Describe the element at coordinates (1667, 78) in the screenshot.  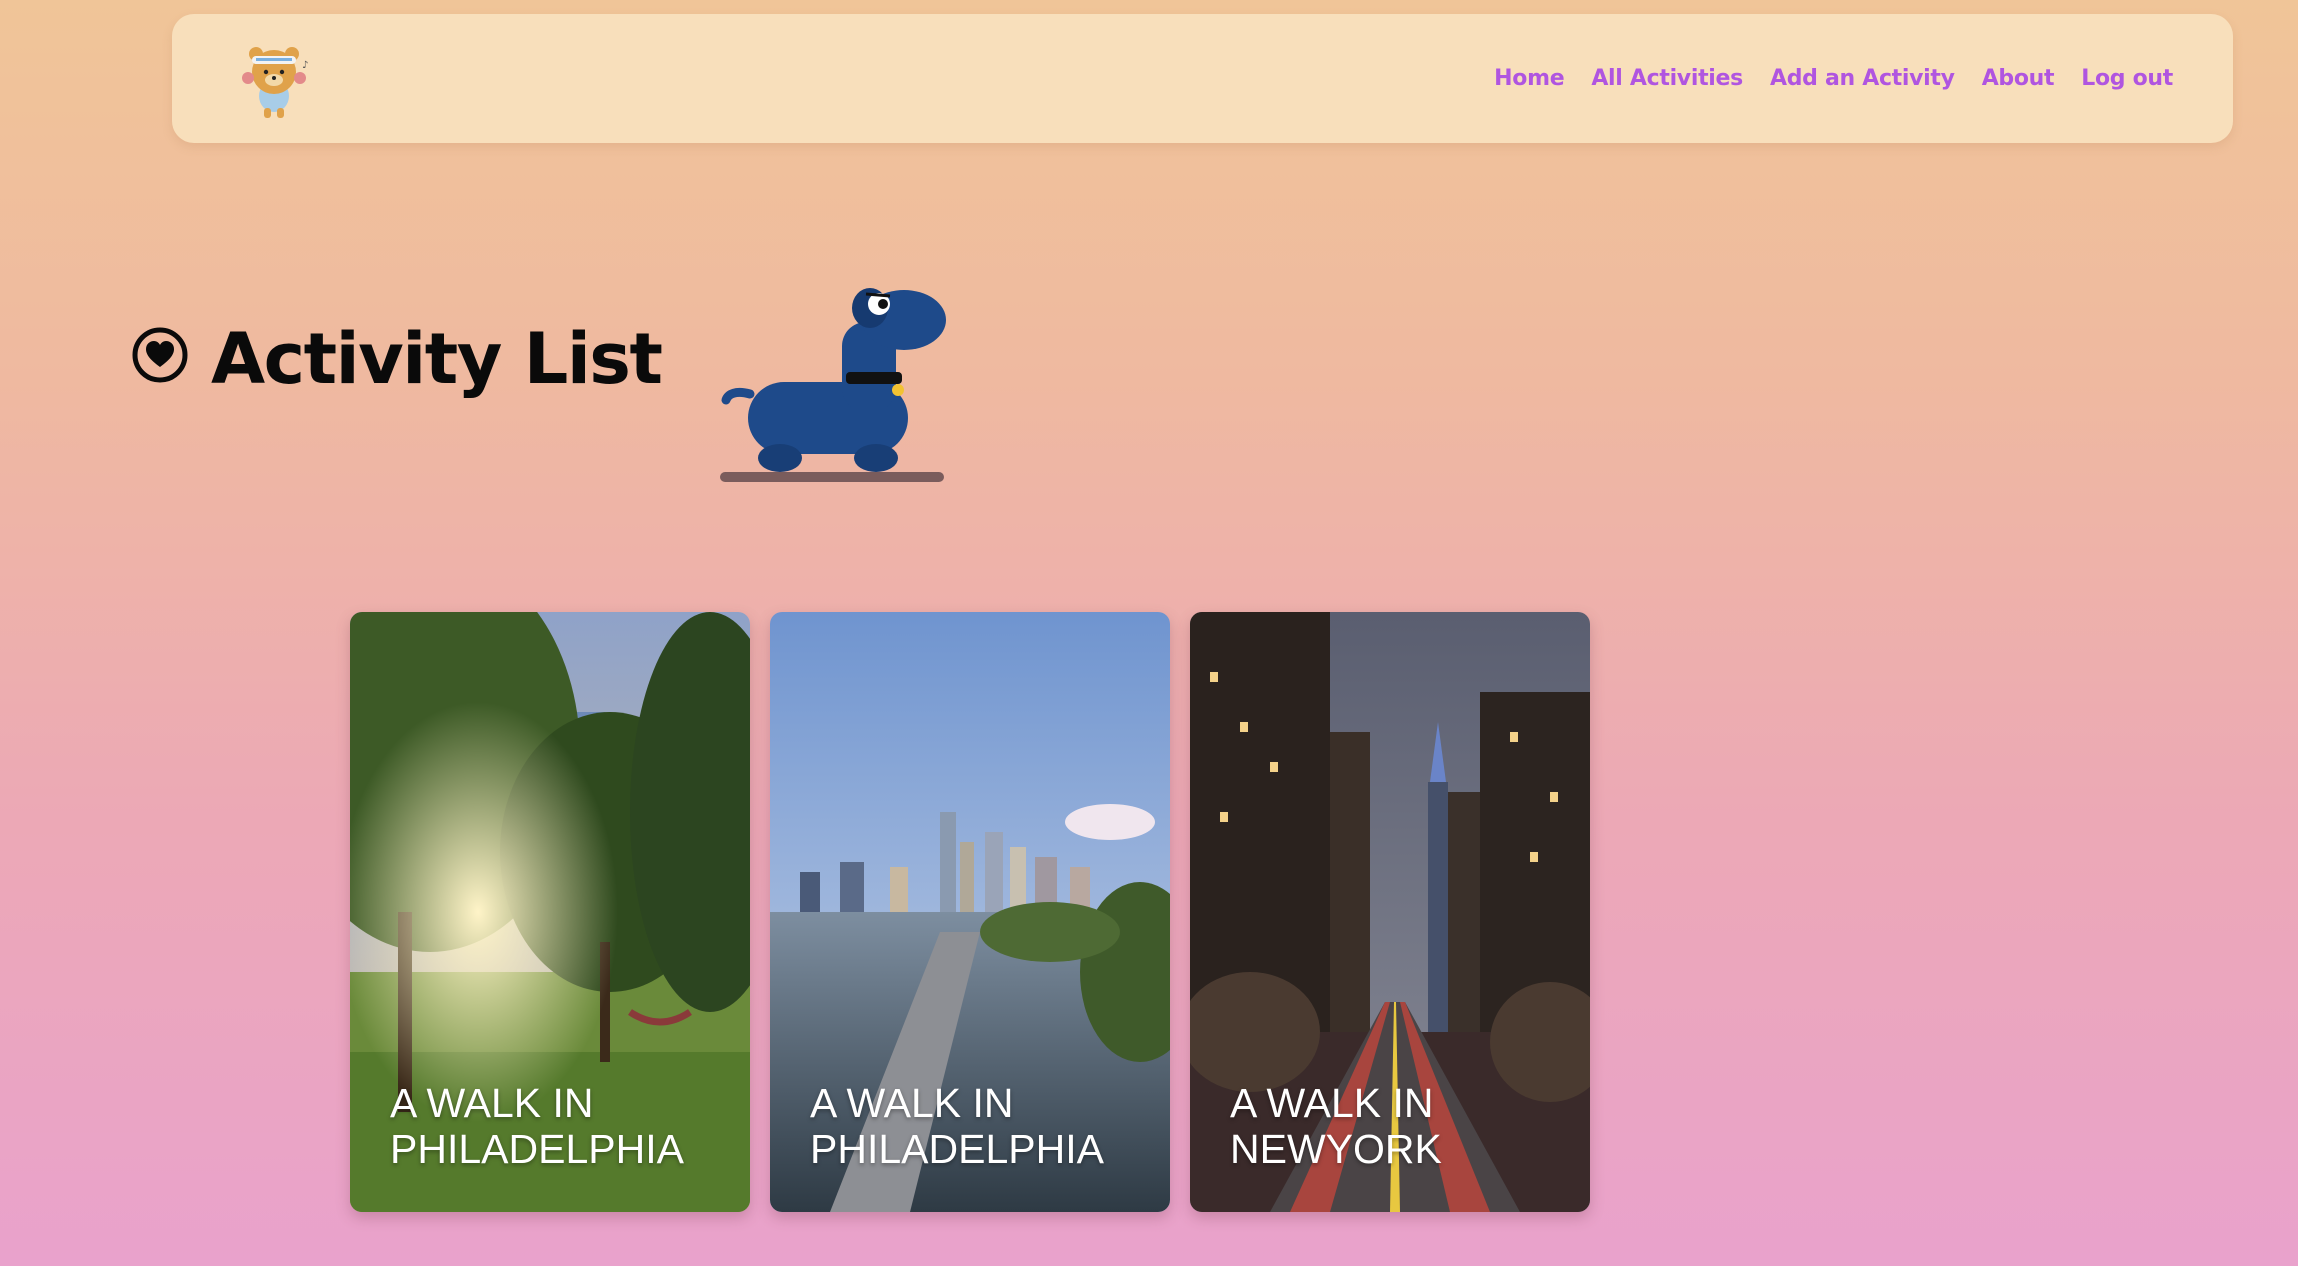
I see `nav-link-all-activities: All Activities` at that location.